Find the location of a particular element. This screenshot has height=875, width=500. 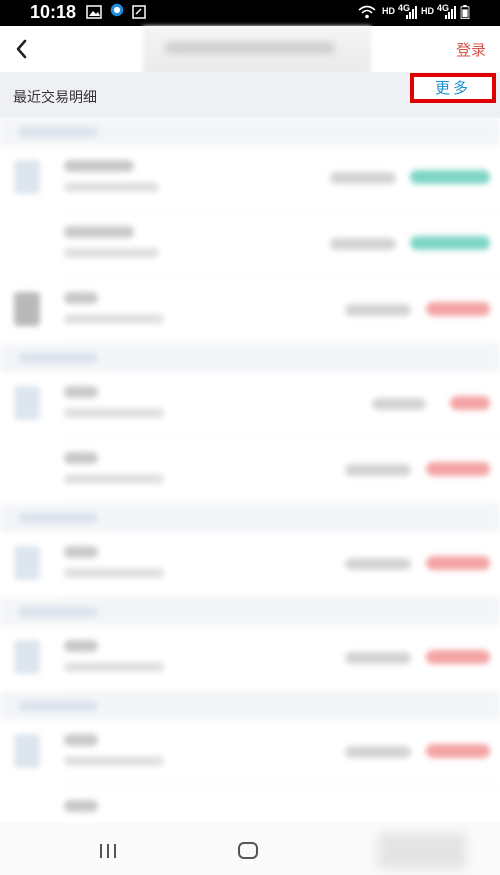

back-button-redacted is located at coordinates (422, 851).